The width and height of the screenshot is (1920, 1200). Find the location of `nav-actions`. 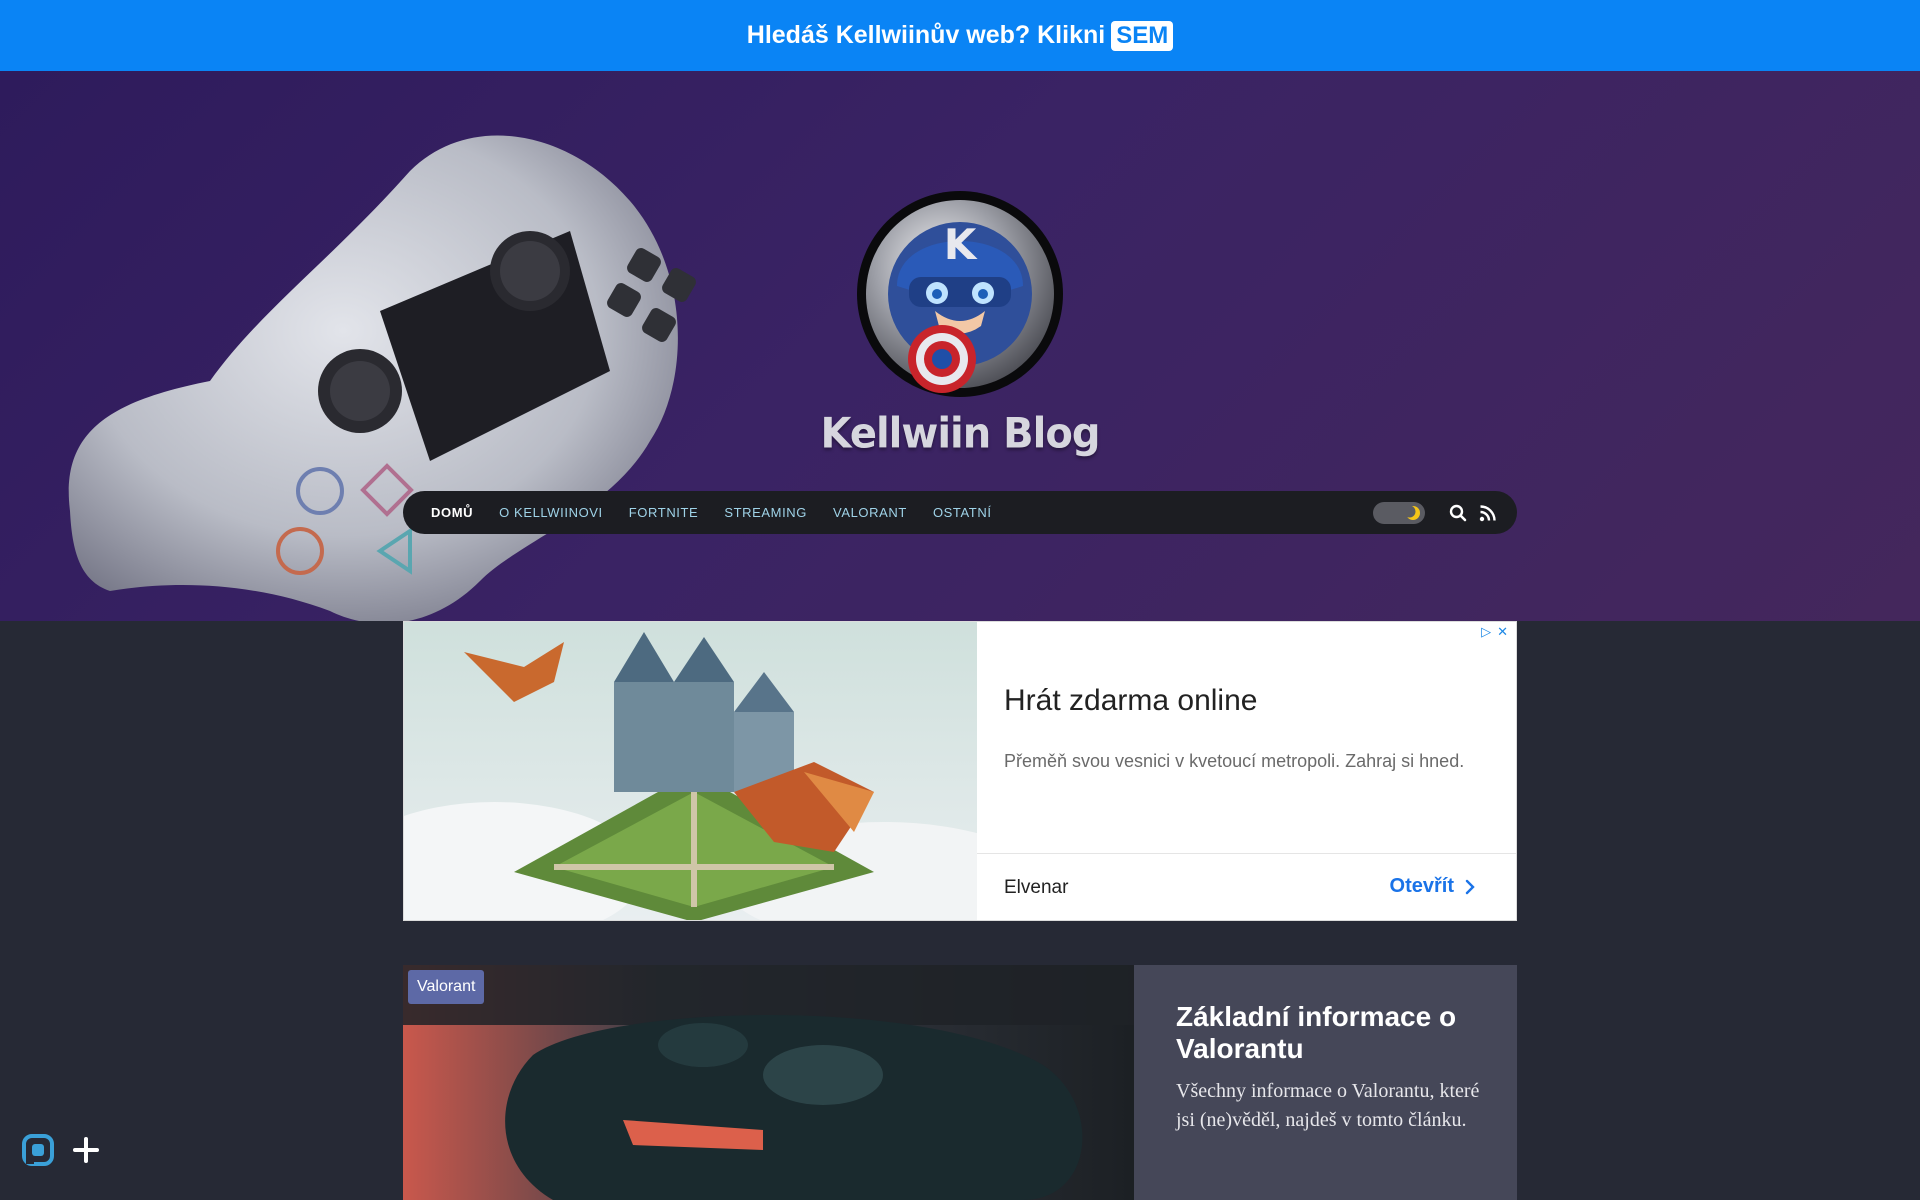

nav-actions is located at coordinates (1435, 512).